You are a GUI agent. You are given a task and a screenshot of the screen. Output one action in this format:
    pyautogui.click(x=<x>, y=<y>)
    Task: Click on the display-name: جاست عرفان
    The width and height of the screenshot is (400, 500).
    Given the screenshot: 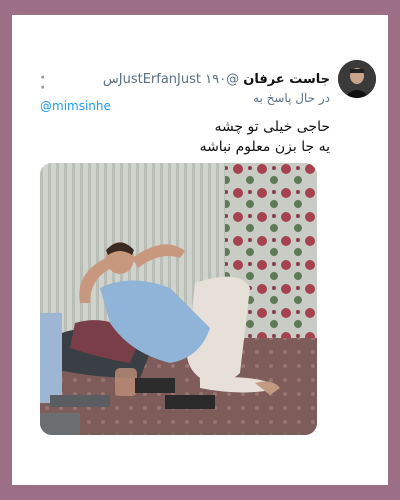 What is the action you would take?
    pyautogui.click(x=286, y=79)
    